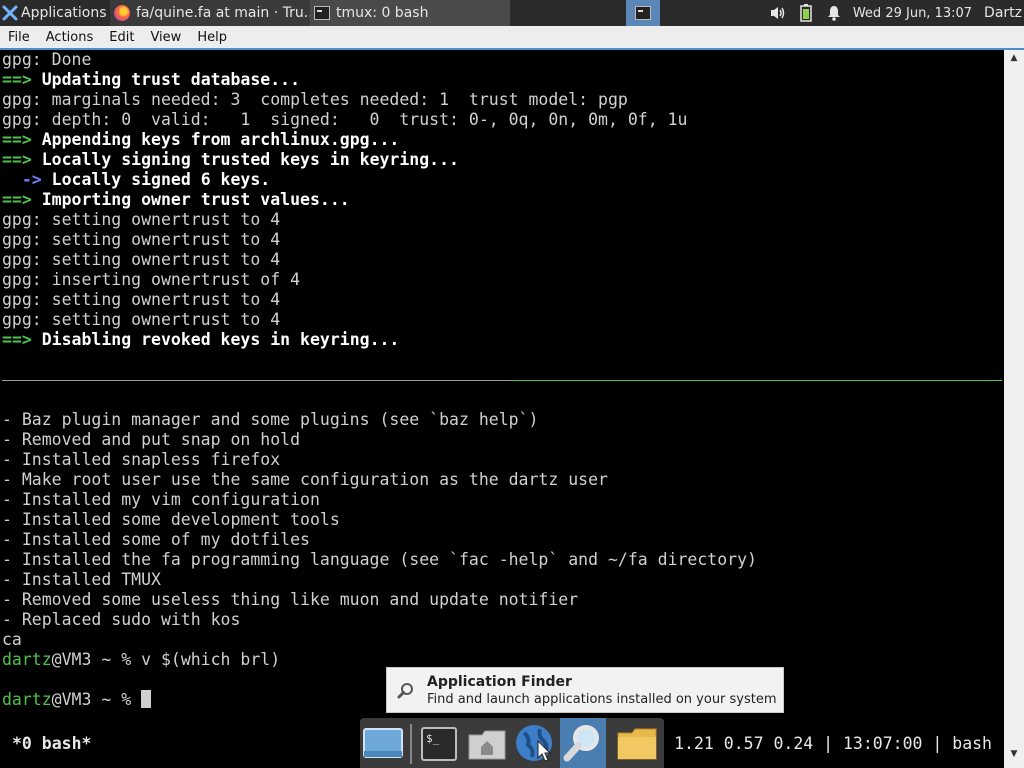  I want to click on battery-icon, so click(806, 13).